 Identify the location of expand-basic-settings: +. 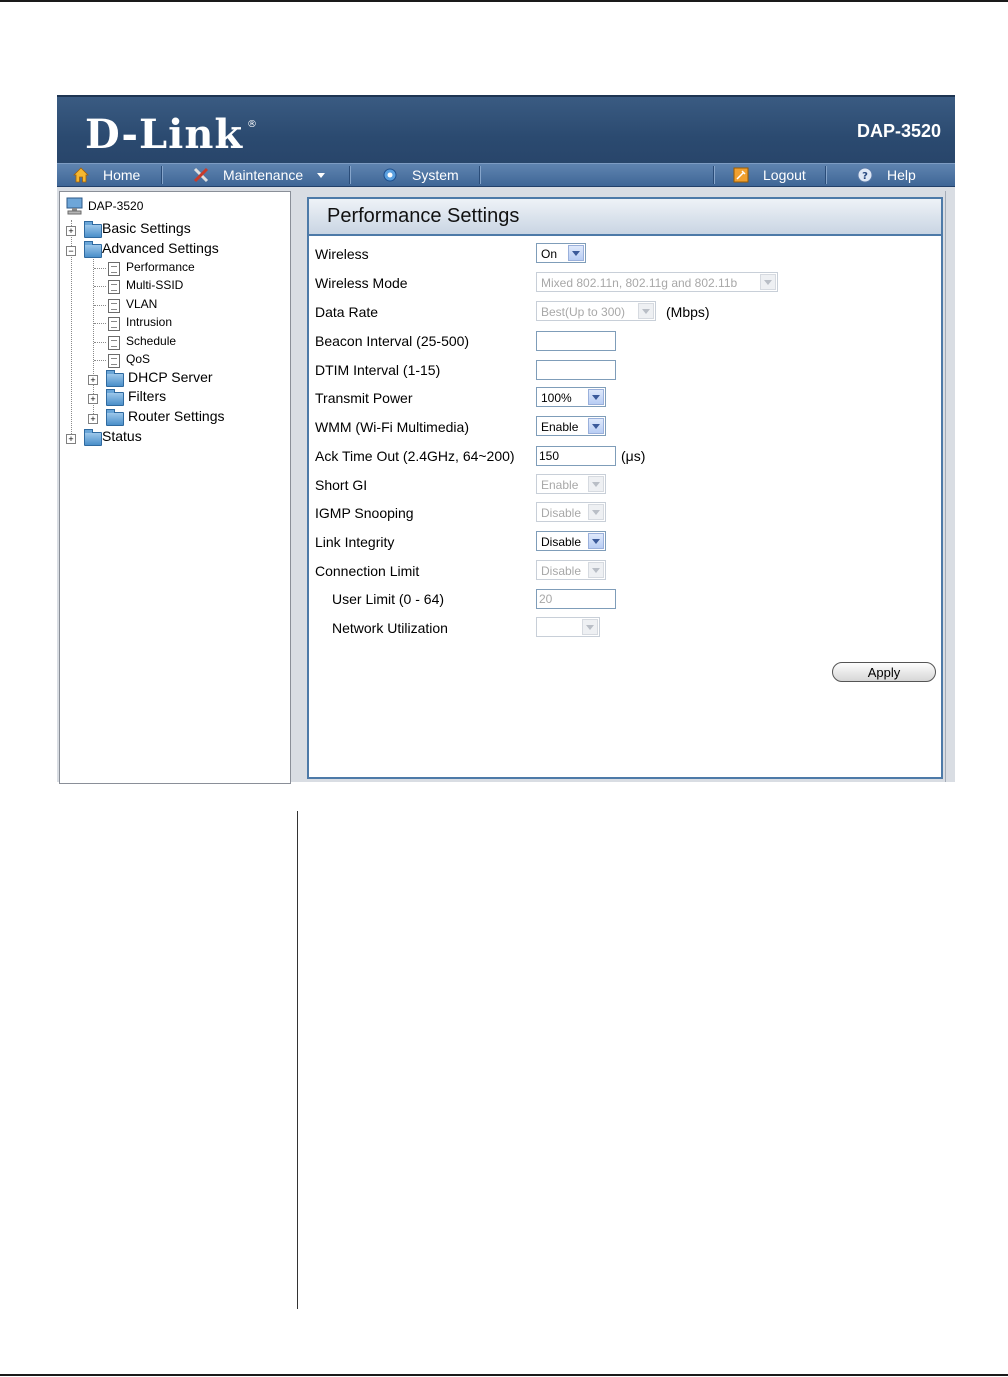
(71, 231).